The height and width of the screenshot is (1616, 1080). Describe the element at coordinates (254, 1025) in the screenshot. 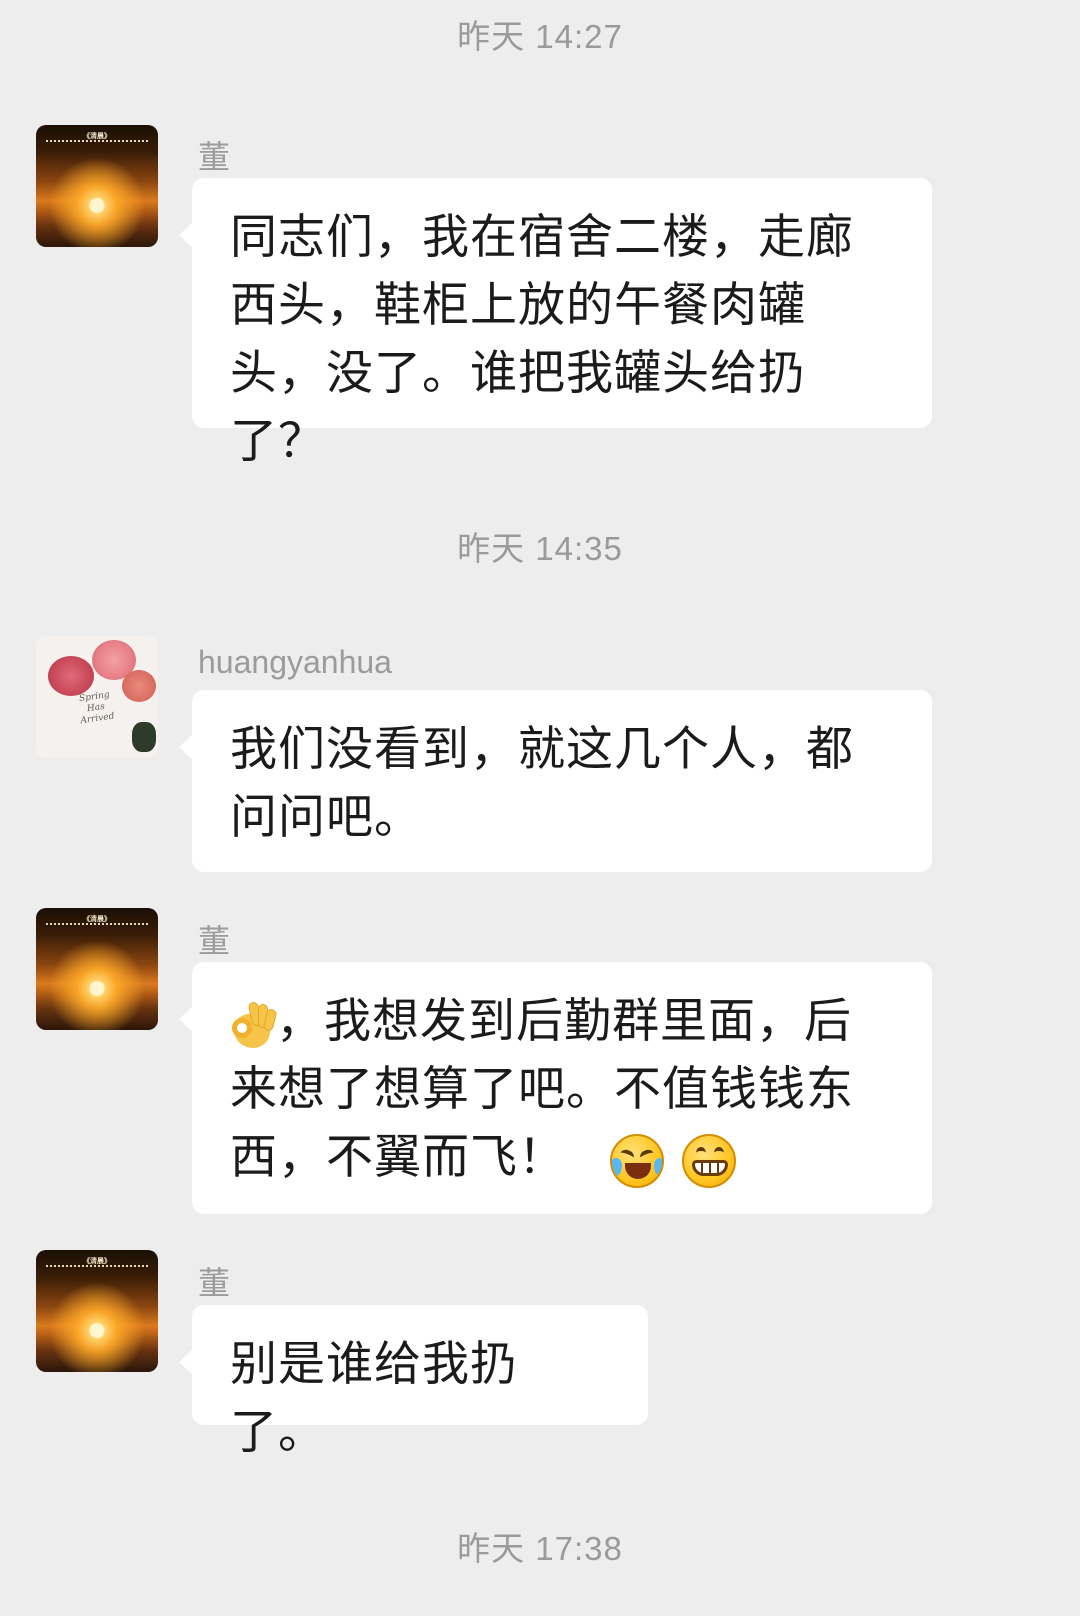

I see `ok-hand-icon` at that location.